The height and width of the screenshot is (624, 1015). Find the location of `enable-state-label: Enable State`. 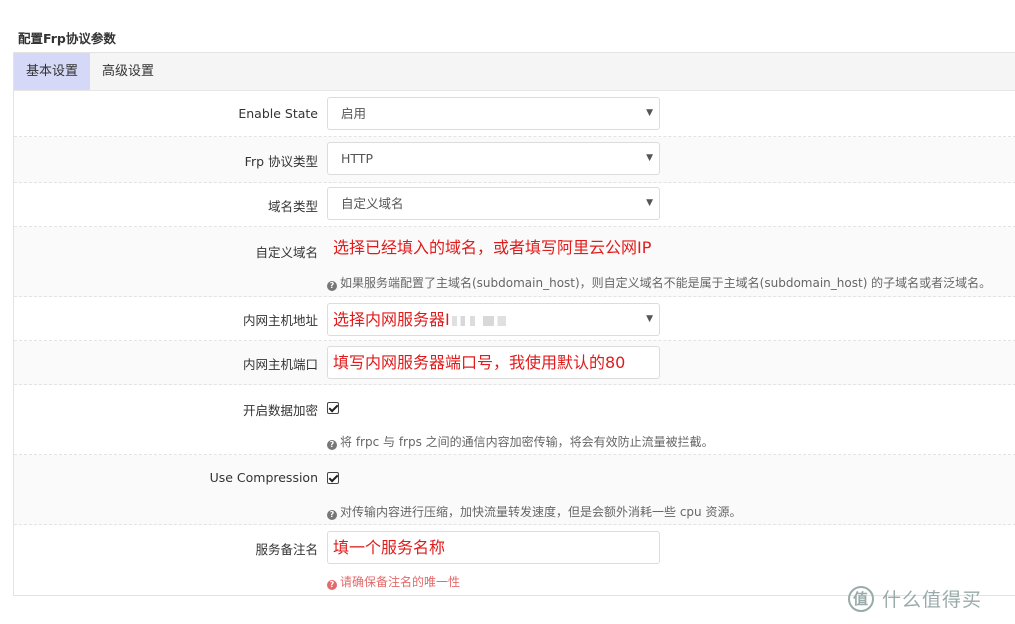

enable-state-label: Enable State is located at coordinates (278, 113).